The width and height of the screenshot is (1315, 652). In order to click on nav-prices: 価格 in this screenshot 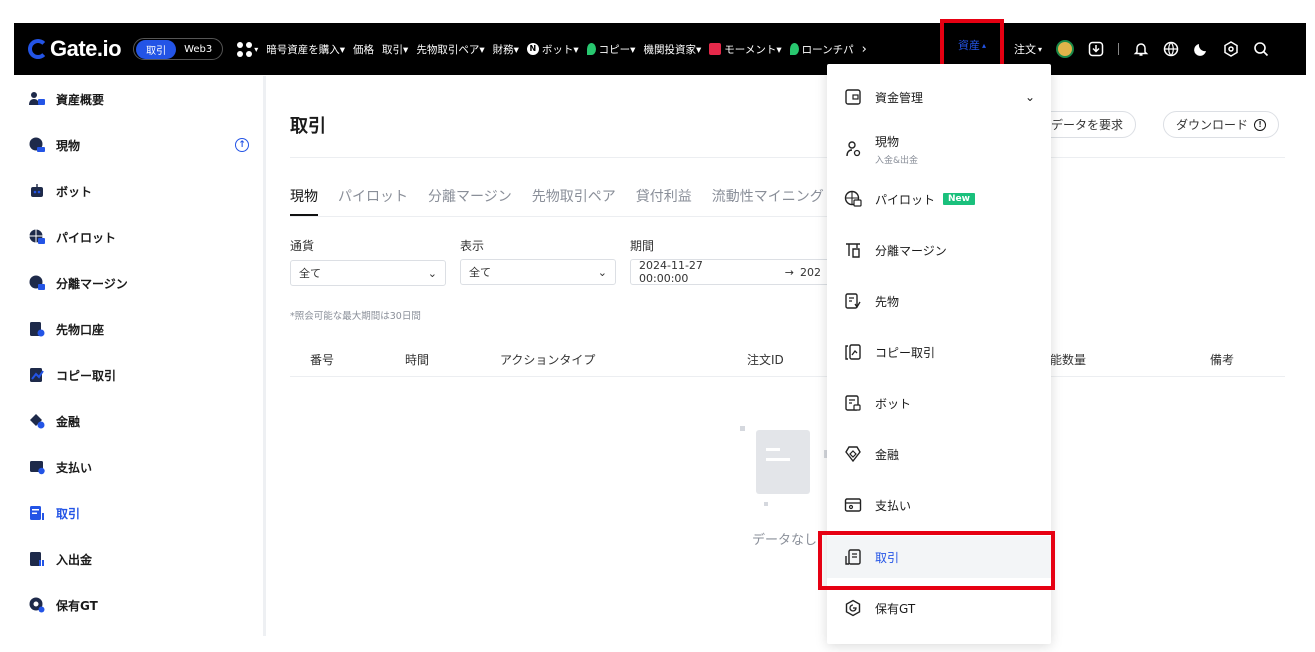, I will do `click(363, 49)`.